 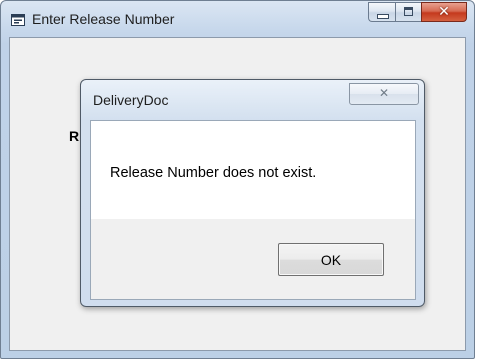 I want to click on maximize-icon, so click(x=408, y=11).